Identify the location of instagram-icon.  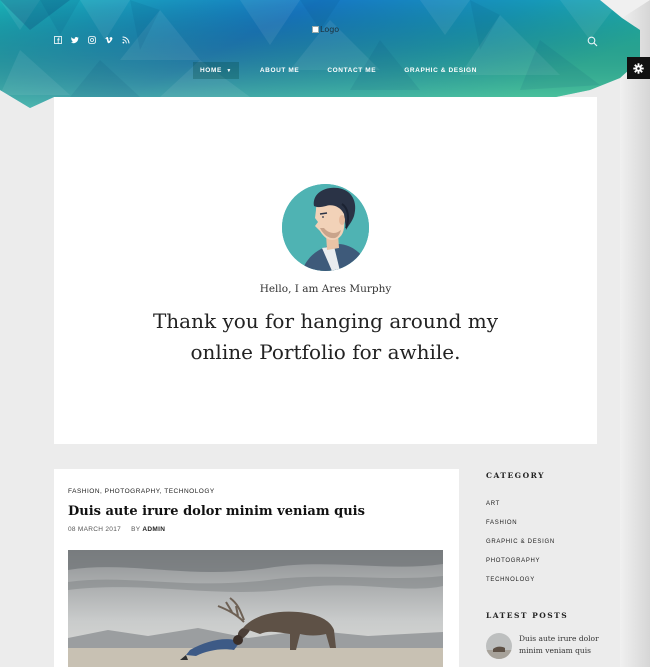
(91, 39).